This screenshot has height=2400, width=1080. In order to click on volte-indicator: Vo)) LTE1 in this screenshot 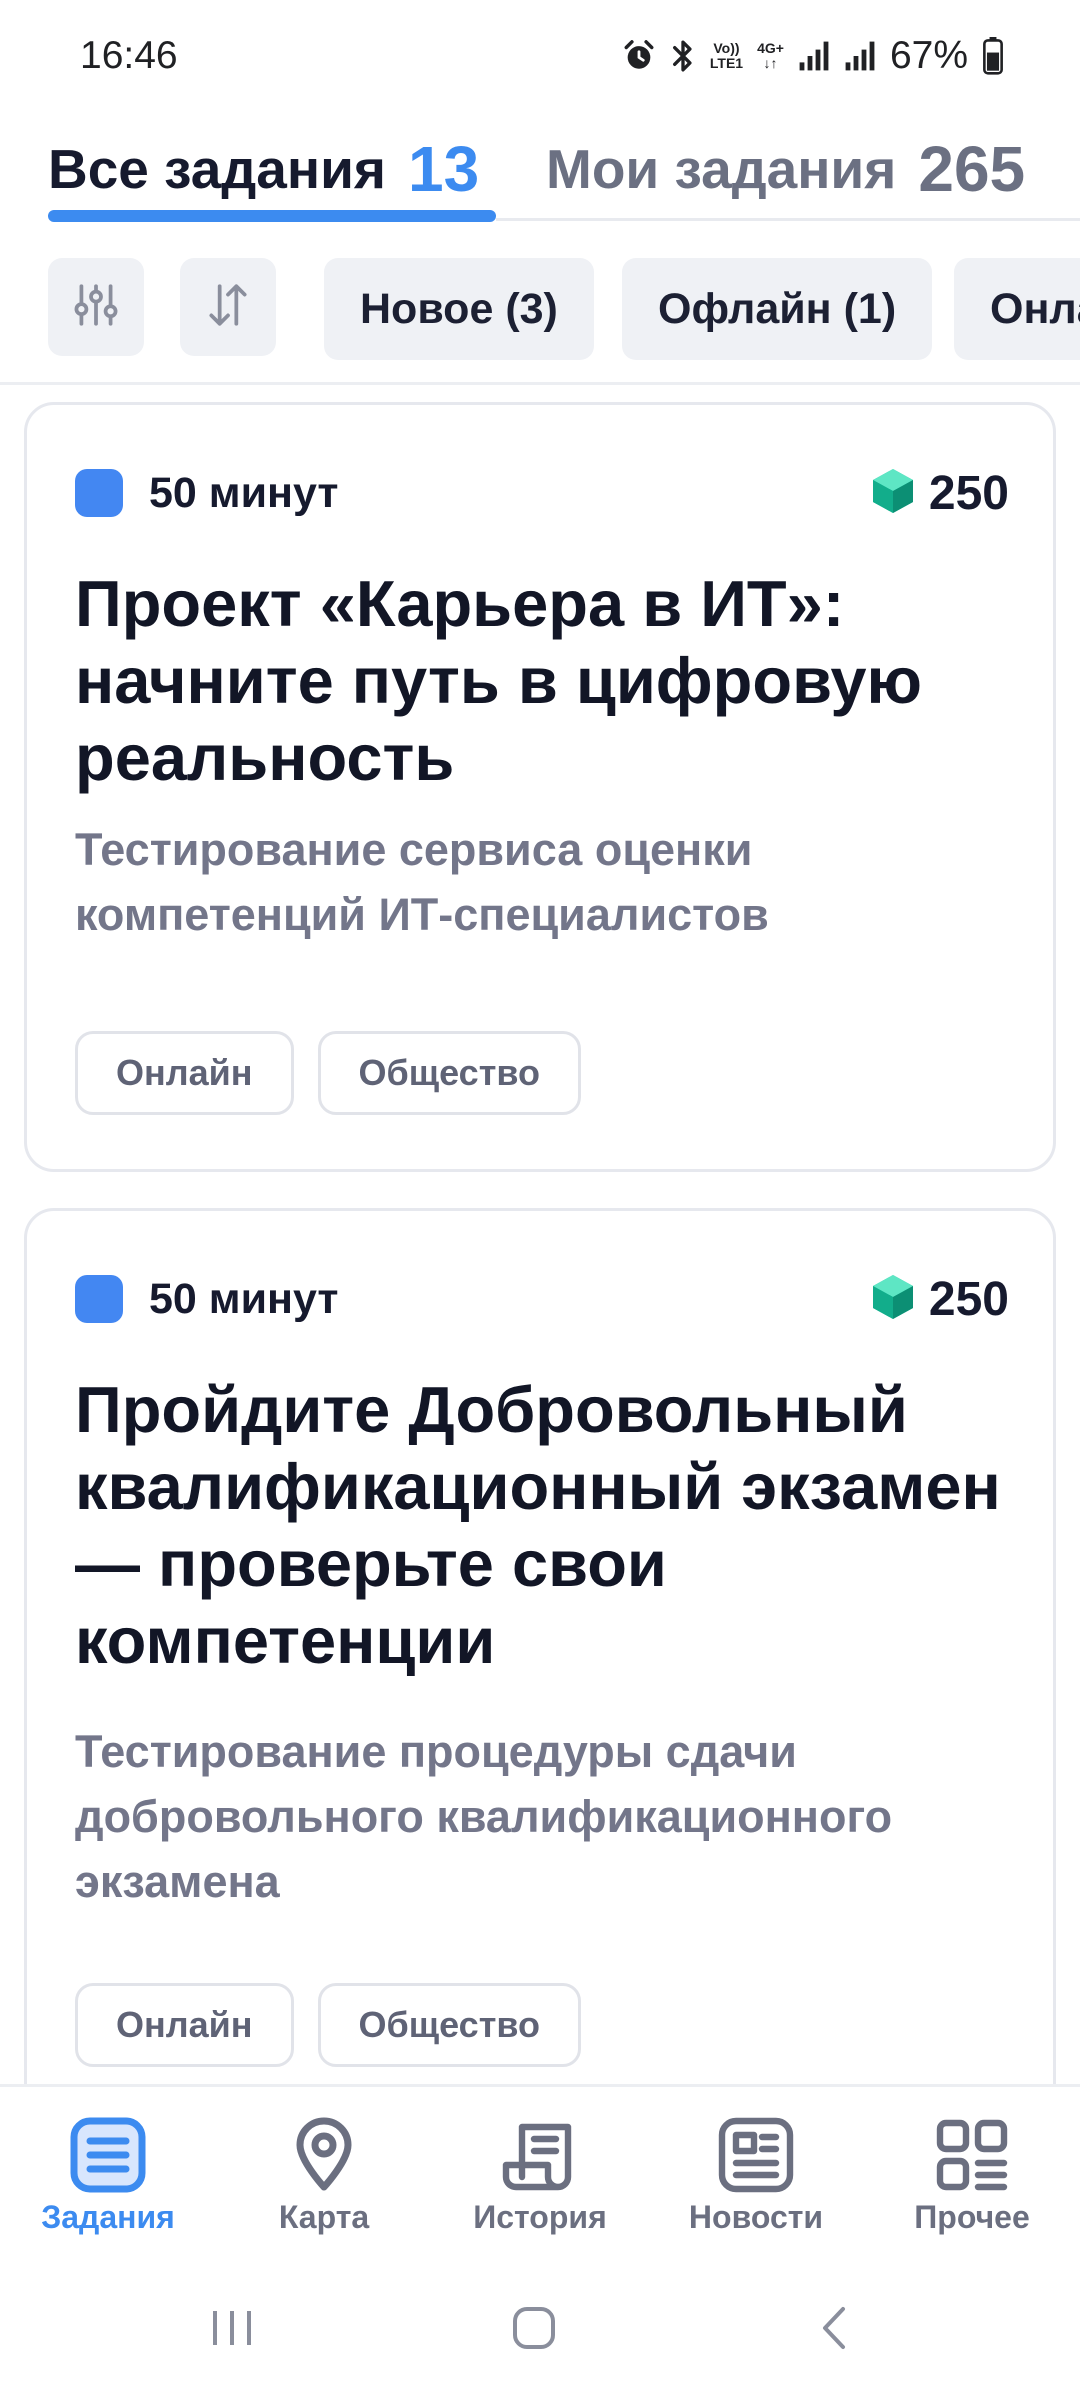, I will do `click(726, 56)`.